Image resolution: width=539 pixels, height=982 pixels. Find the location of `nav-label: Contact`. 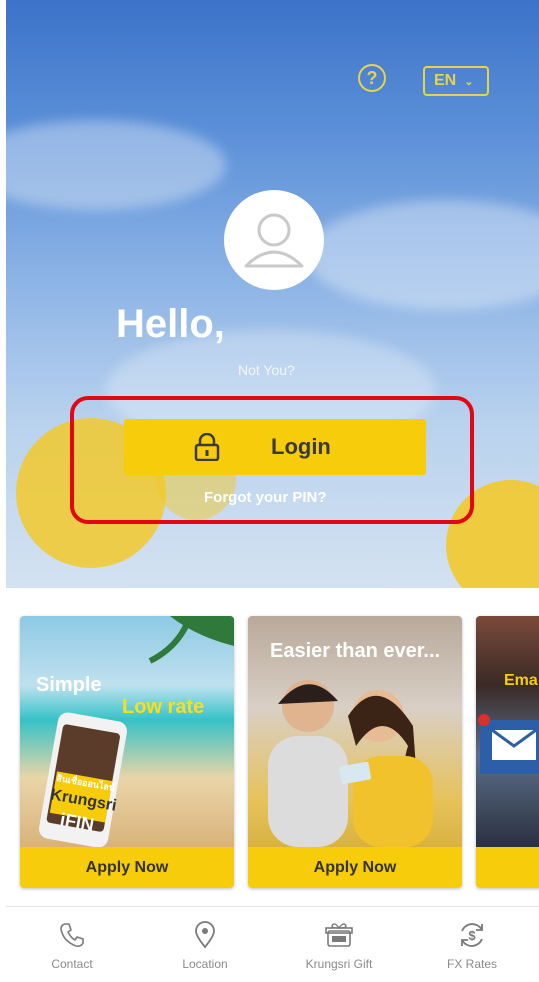

nav-label: Contact is located at coordinates (72, 964).